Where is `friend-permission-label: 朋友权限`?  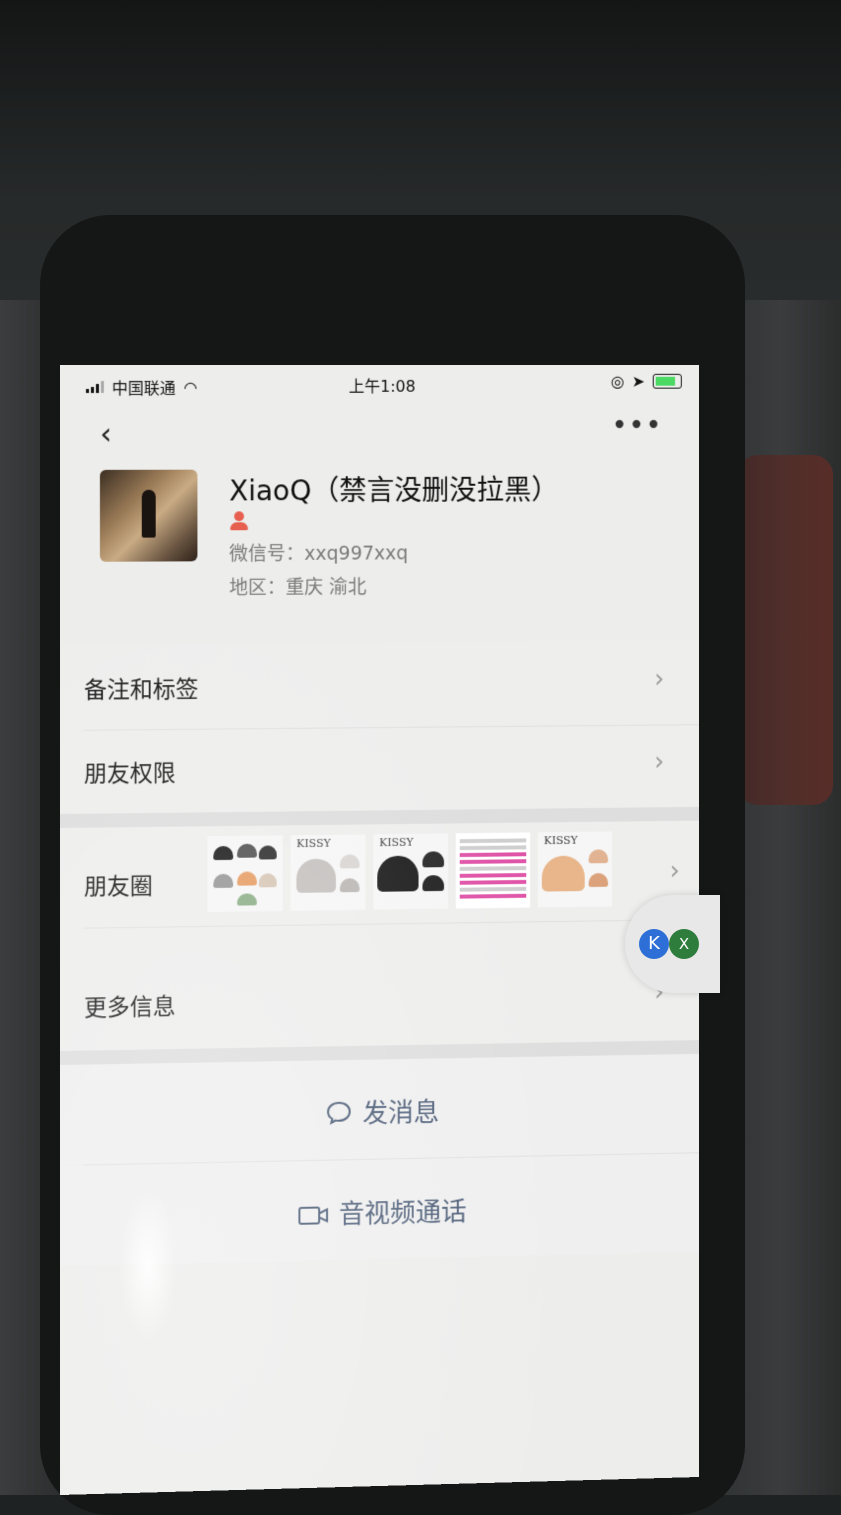 friend-permission-label: 朋友权限 is located at coordinates (129, 774).